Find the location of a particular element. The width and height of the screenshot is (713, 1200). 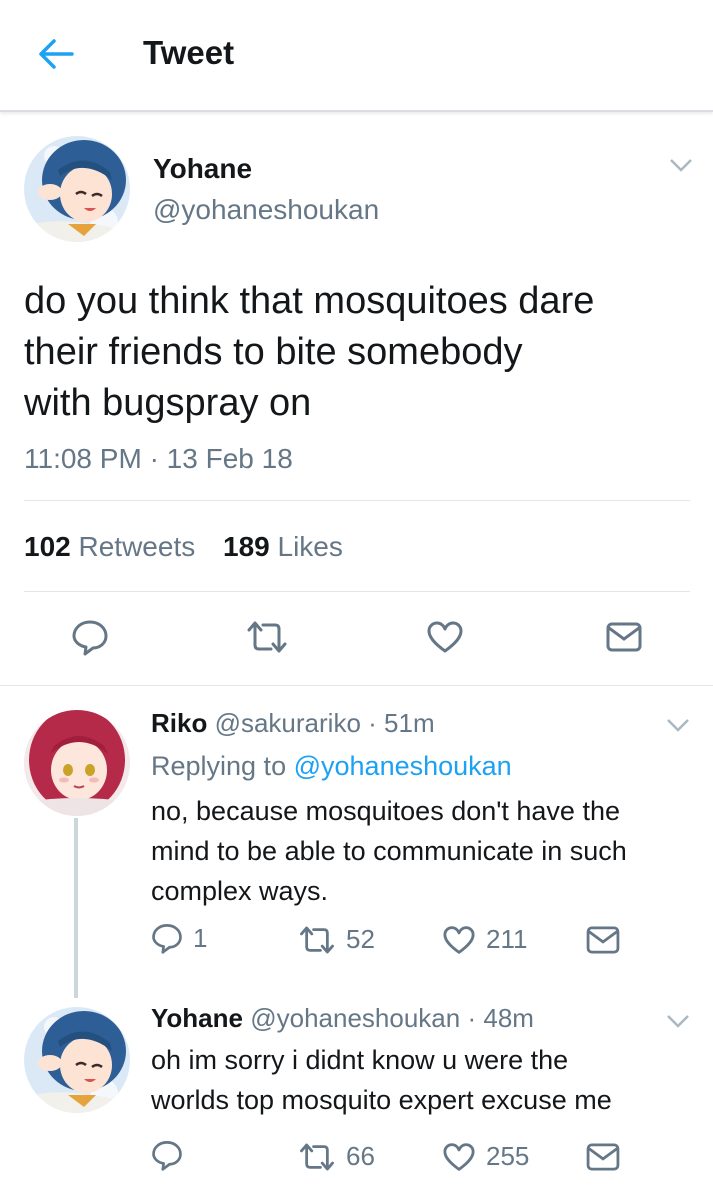

tweet-text-line: their friends to bite somebody is located at coordinates (273, 352).